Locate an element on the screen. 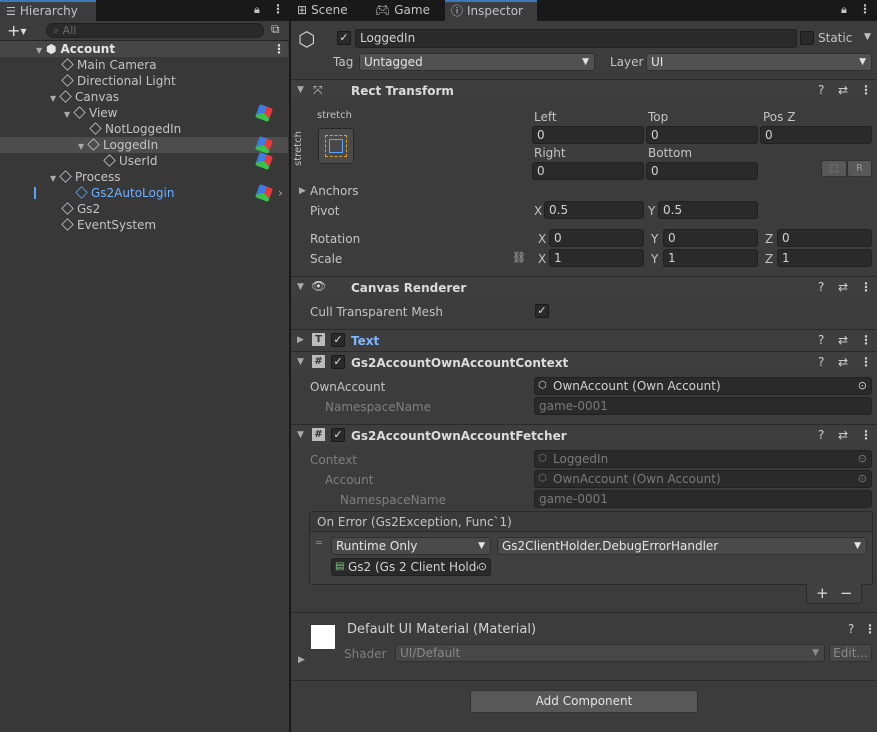 This screenshot has height=732, width=877. search-input: ⌕ All is located at coordinates (155, 30).